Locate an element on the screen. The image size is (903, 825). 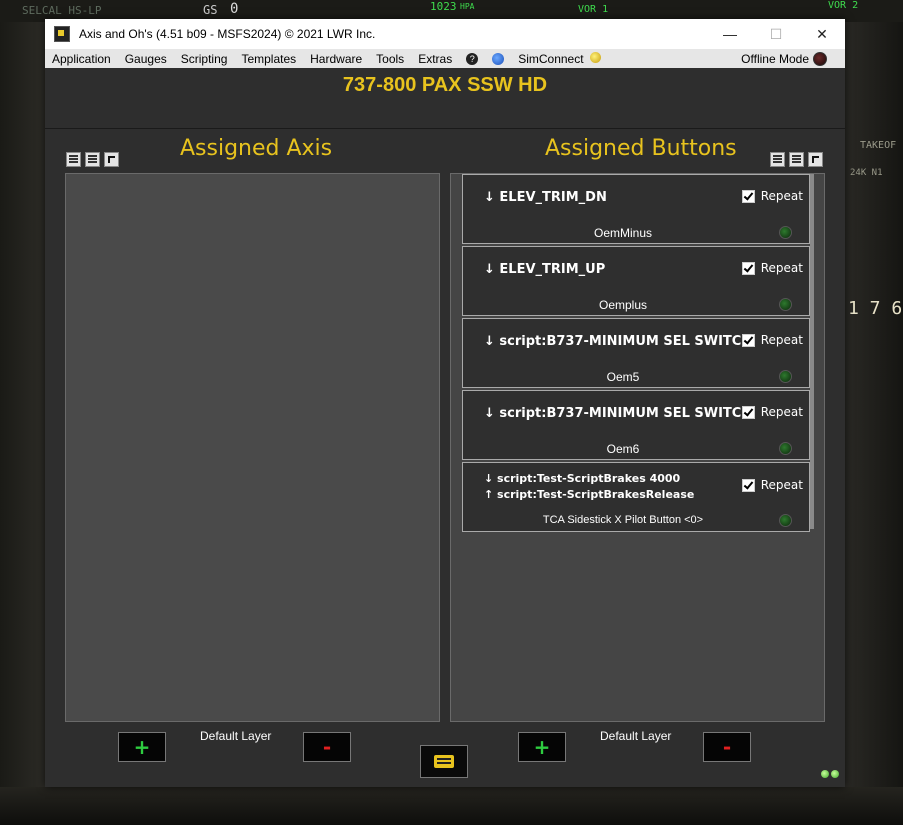
remove-button-button: - is located at coordinates (727, 747).